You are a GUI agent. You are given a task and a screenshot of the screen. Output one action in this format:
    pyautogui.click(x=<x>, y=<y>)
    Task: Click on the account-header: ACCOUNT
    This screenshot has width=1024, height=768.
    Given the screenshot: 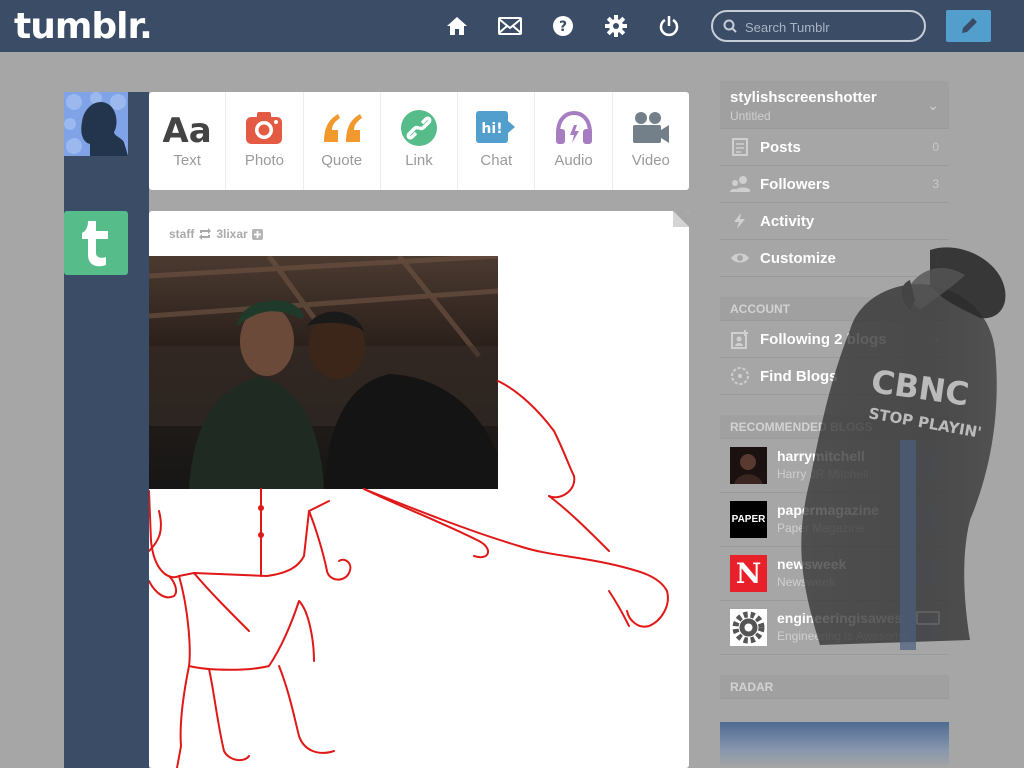 What is the action you would take?
    pyautogui.click(x=834, y=309)
    